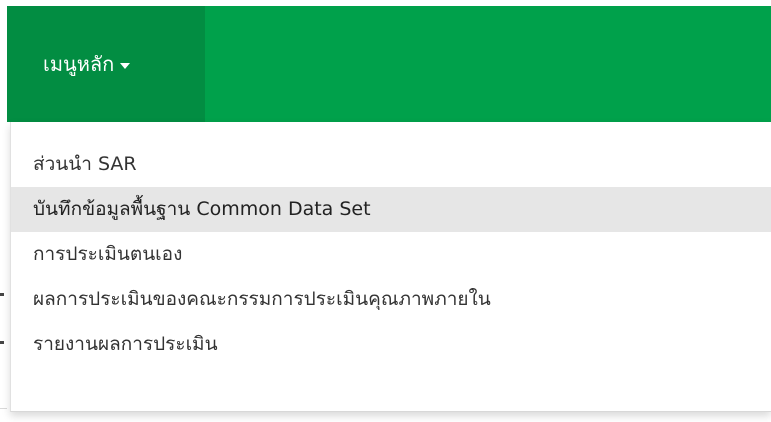 Image resolution: width=771 pixels, height=422 pixels. I want to click on main-menu-label: เมนูหลัก, so click(79, 64).